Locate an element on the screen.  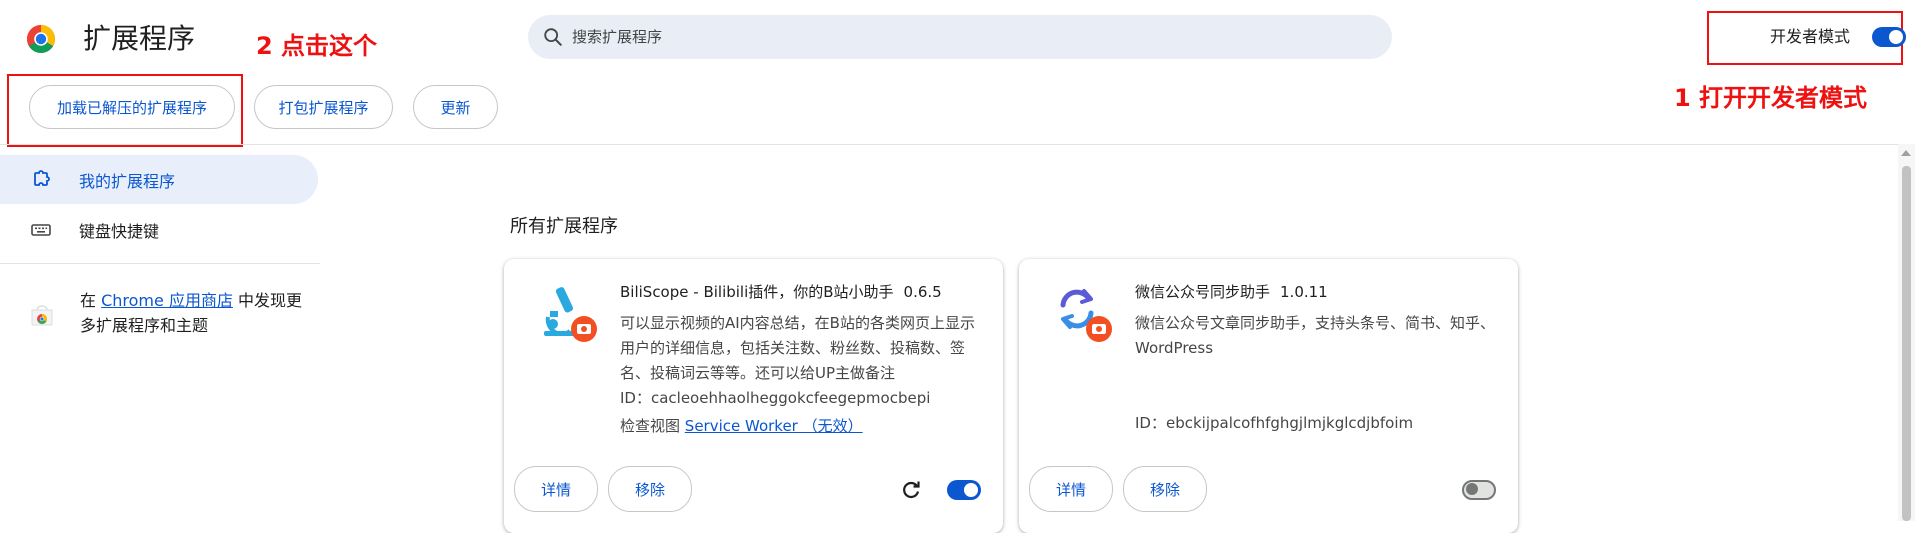
search-icon is located at coordinates (553, 37).